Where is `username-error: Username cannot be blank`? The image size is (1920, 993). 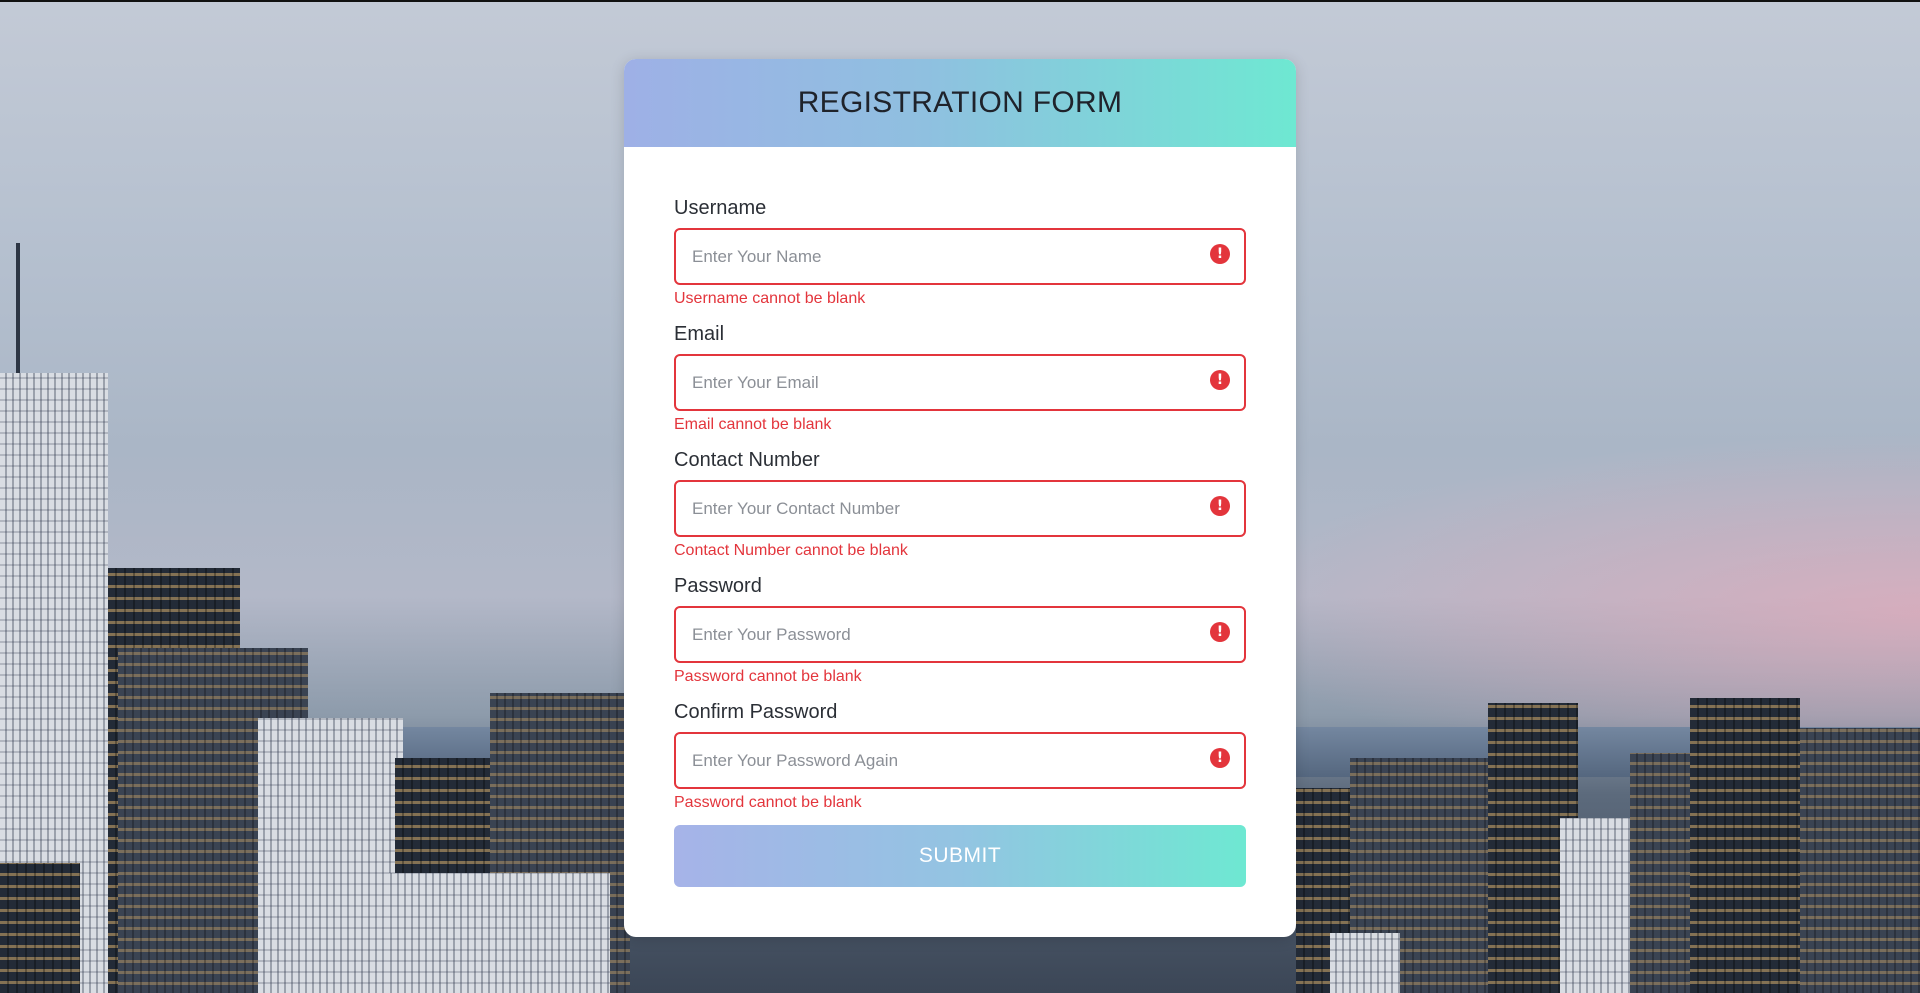
username-error: Username cannot be blank is located at coordinates (770, 298).